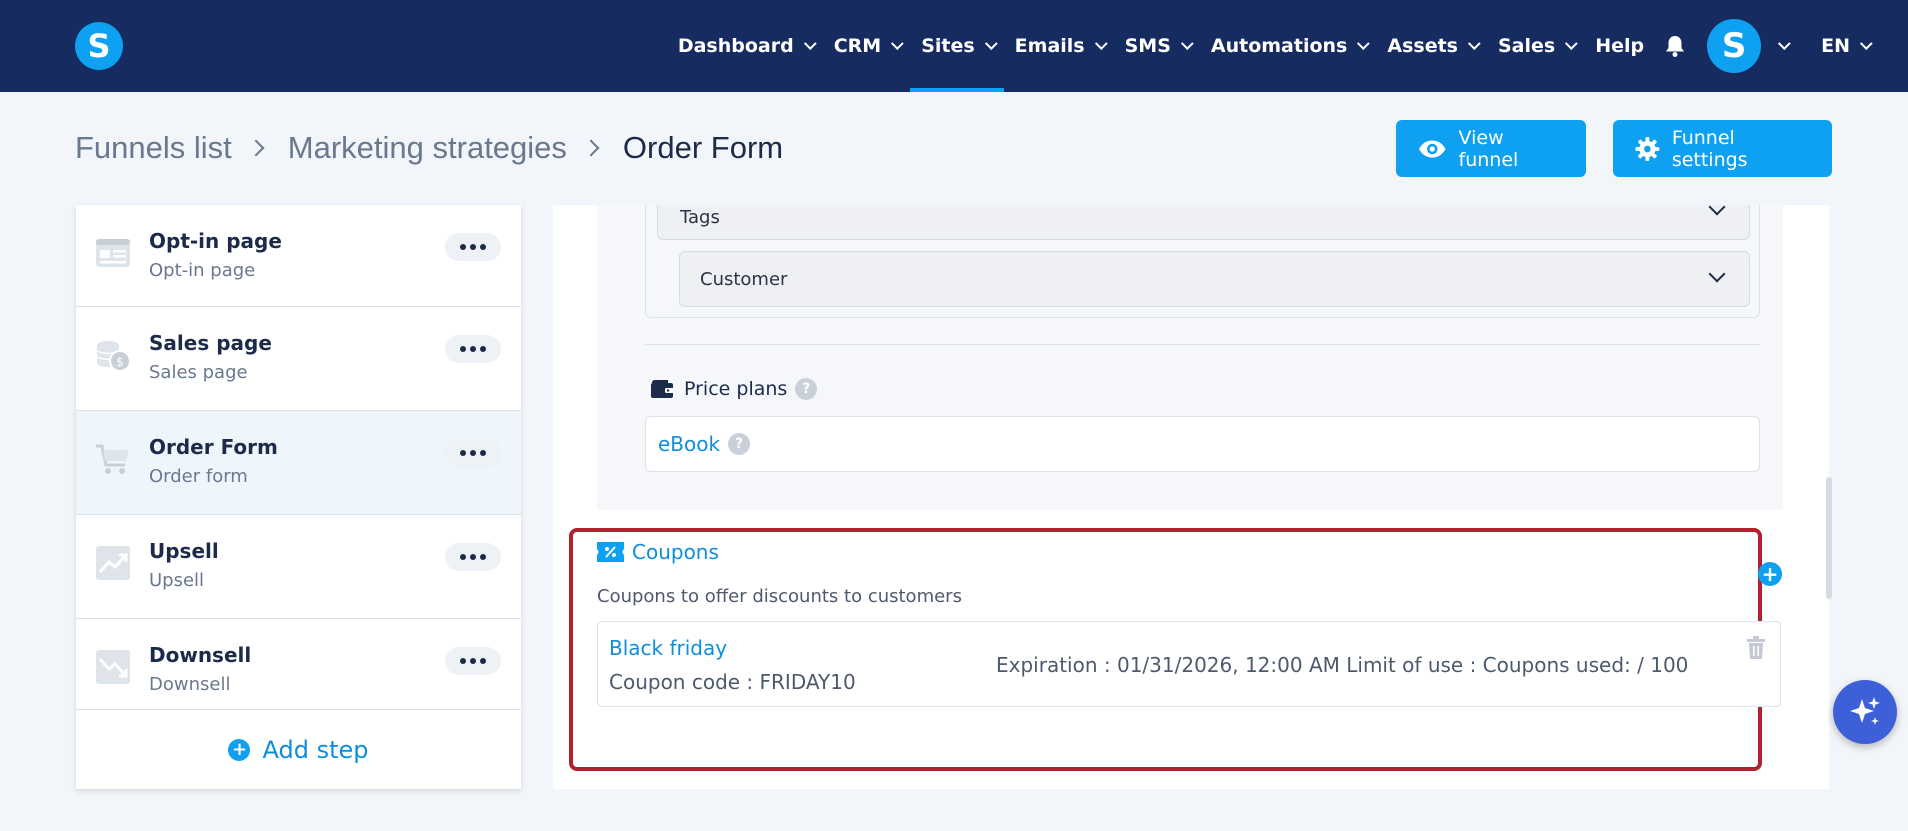 This screenshot has height=831, width=1908. Describe the element at coordinates (1203, 222) in the screenshot. I see `tags-select: Tags` at that location.